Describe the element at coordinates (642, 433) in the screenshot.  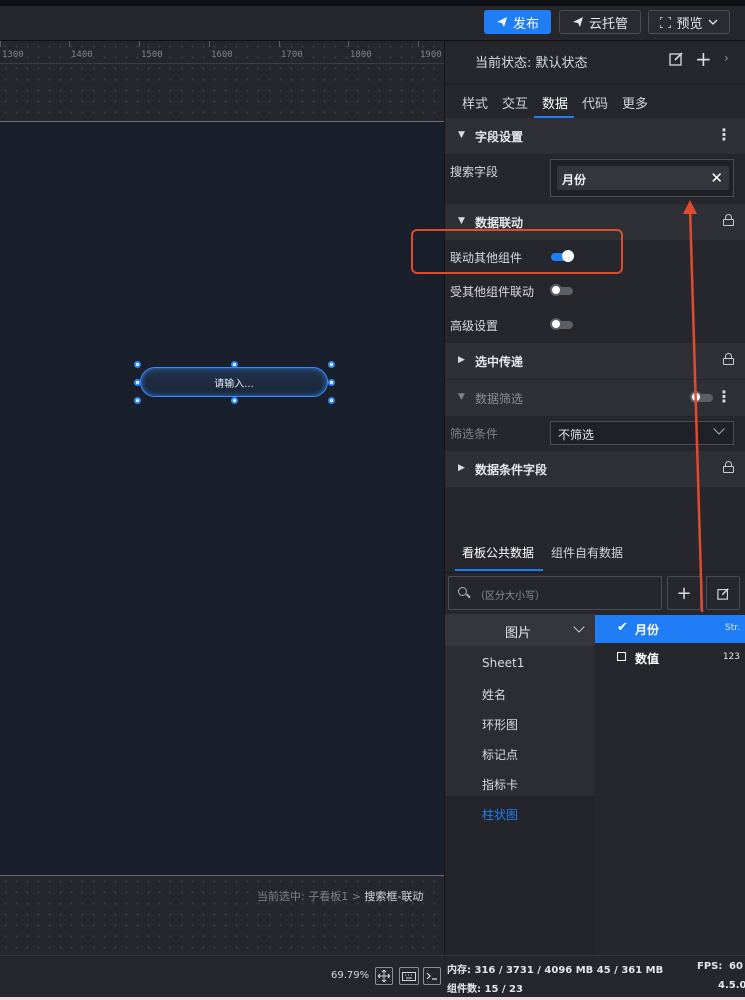
I see `filter-condition-select: 不筛选` at that location.